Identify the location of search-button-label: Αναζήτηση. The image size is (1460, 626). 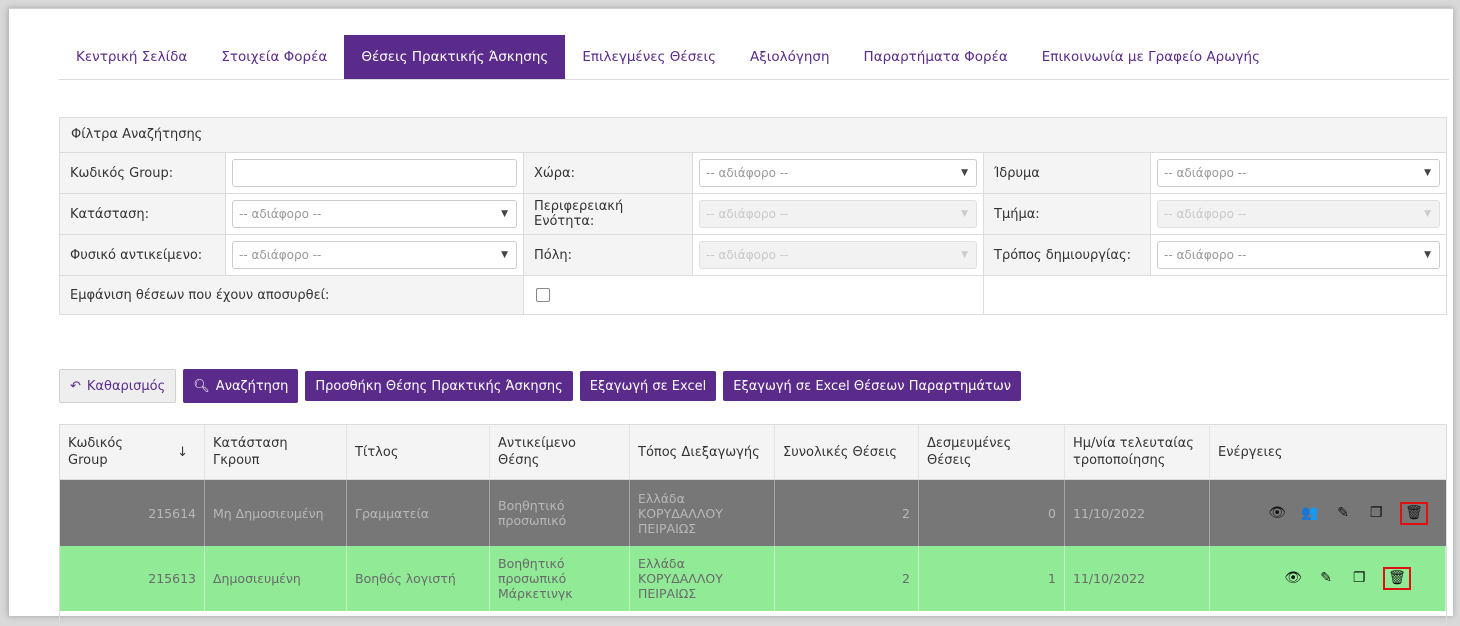
(252, 386).